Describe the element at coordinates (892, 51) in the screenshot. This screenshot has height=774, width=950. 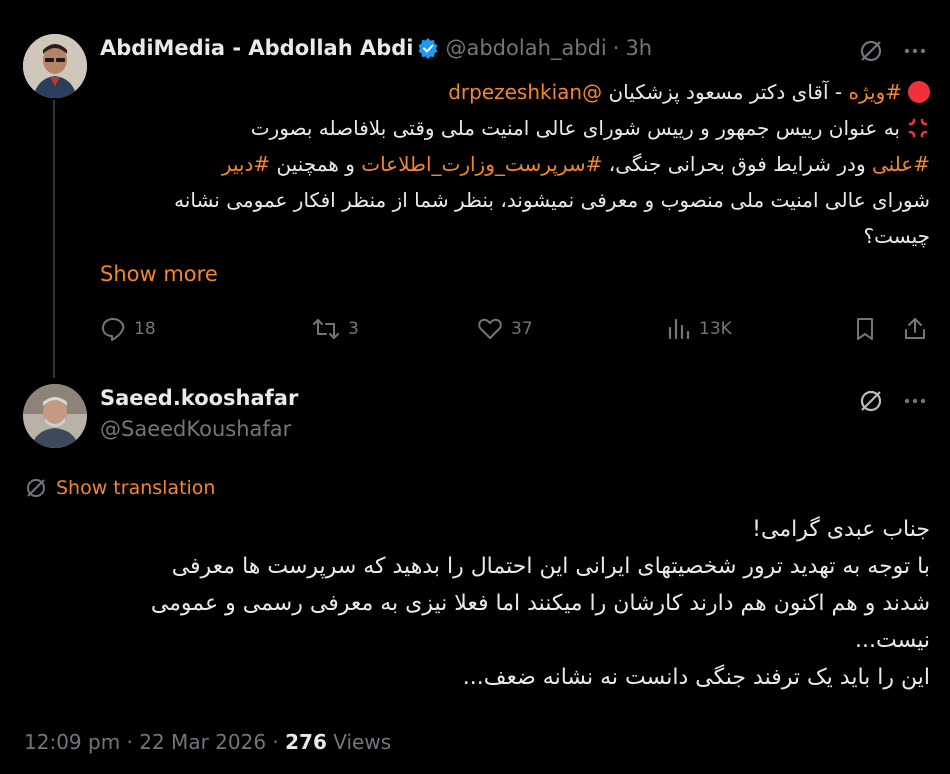
I see `tweet1-top-icons` at that location.